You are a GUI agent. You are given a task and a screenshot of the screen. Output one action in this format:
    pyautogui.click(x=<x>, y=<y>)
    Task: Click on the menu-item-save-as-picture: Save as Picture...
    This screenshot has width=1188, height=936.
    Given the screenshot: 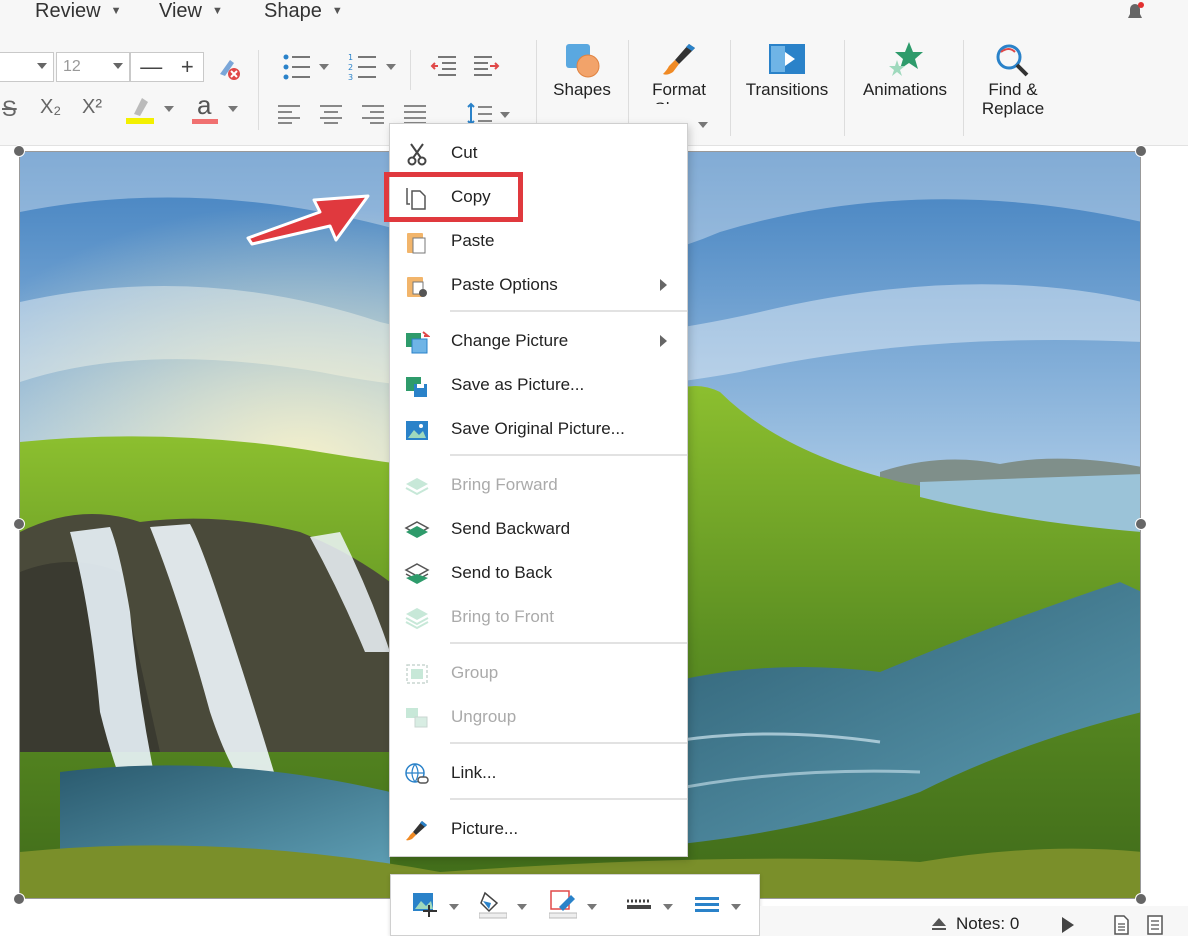 What is the action you would take?
    pyautogui.click(x=538, y=385)
    